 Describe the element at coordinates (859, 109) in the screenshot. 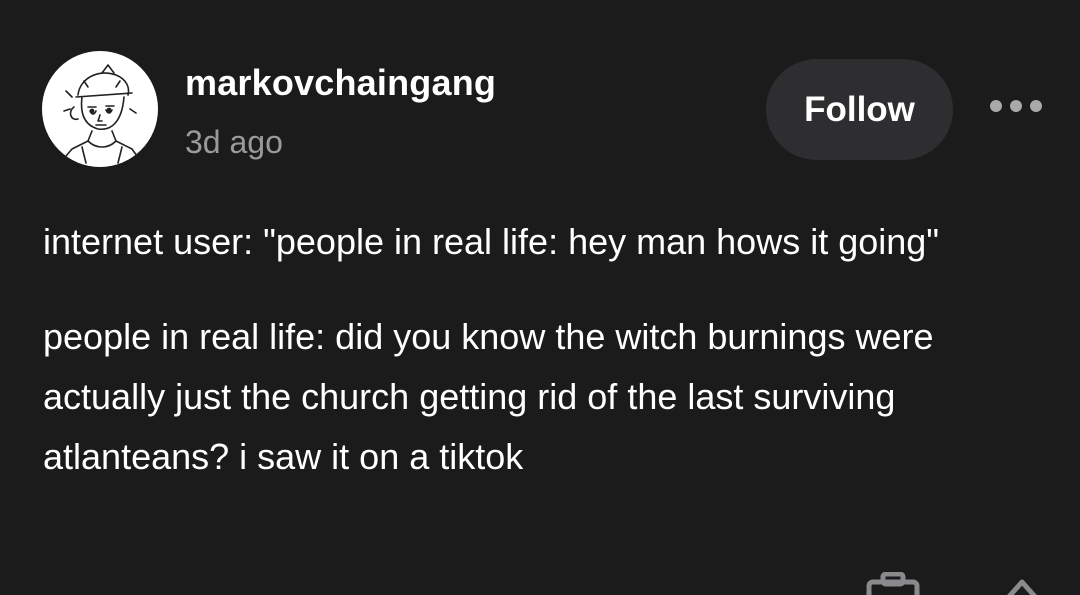

I see `follow-button: Follow` at that location.